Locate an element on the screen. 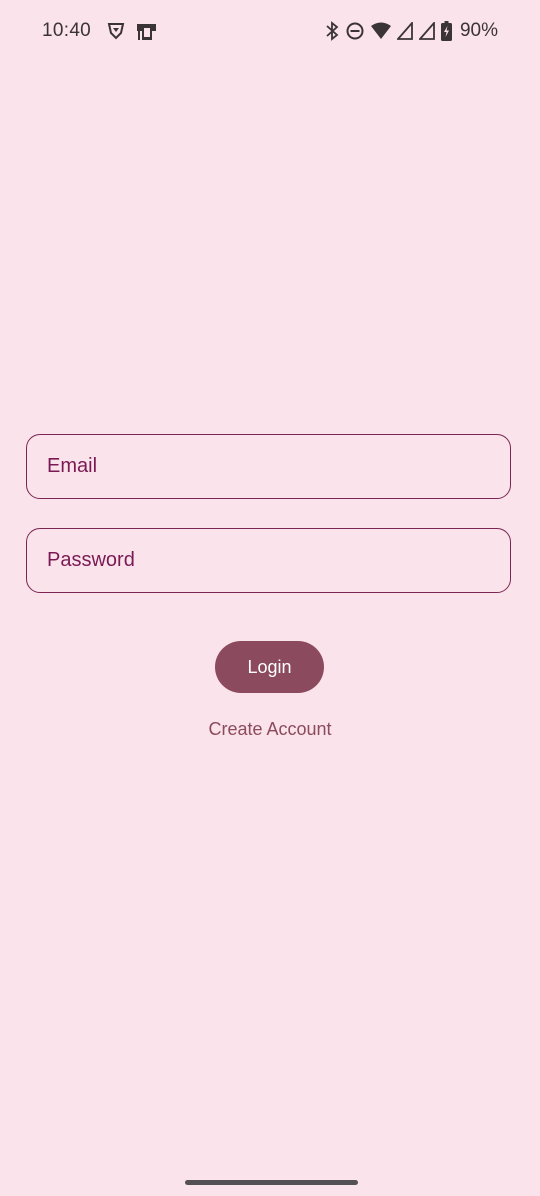 This screenshot has width=540, height=1196. status-bar: 10:40 90% is located at coordinates (270, 32).